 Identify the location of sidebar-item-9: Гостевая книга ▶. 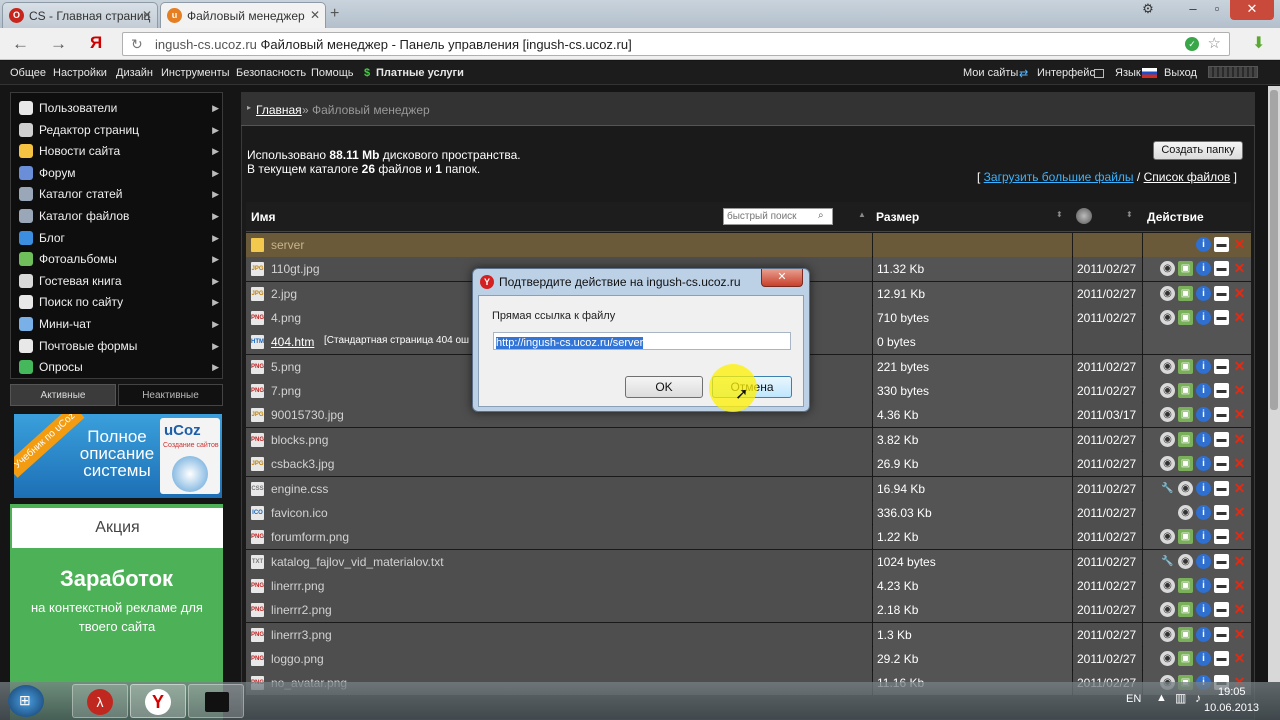
(119, 281).